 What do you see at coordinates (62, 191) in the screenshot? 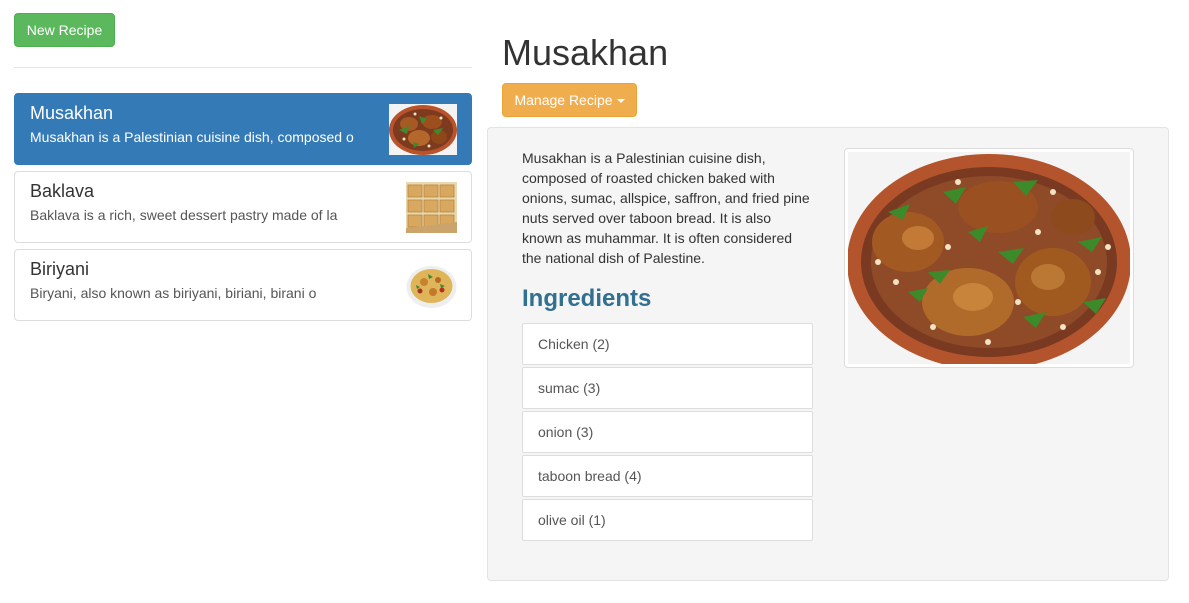
I see `recipe-title: Baklava` at bounding box center [62, 191].